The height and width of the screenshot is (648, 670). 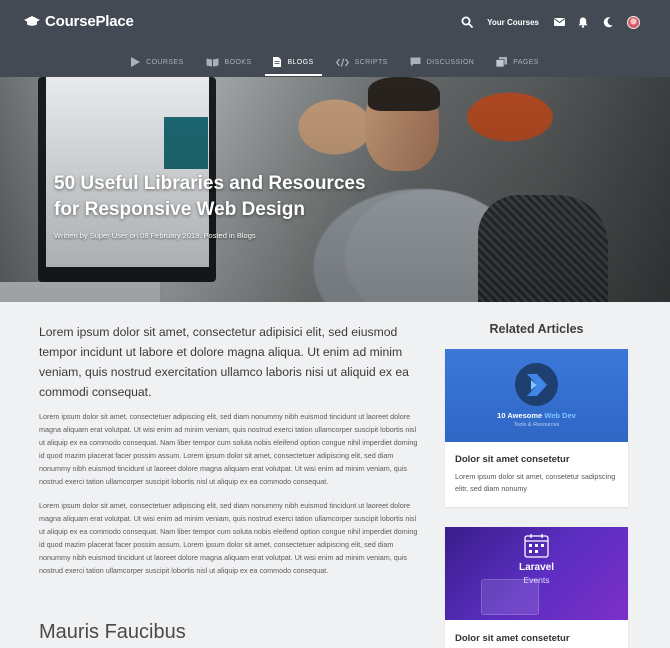 What do you see at coordinates (521, 415) in the screenshot?
I see `thumbnail-caption-text: 10 Awesome` at bounding box center [521, 415].